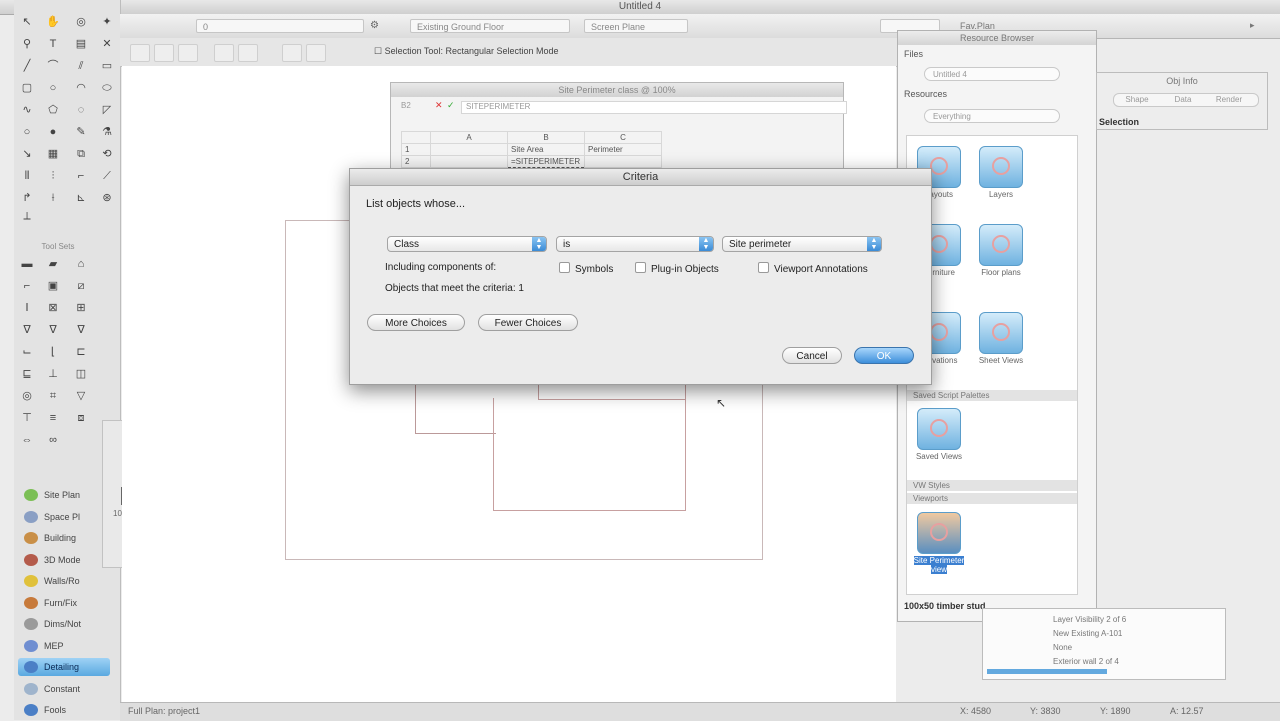 The image size is (1280, 721). Describe the element at coordinates (81, 44) in the screenshot. I see `callout-tool-icon: ▤` at that location.